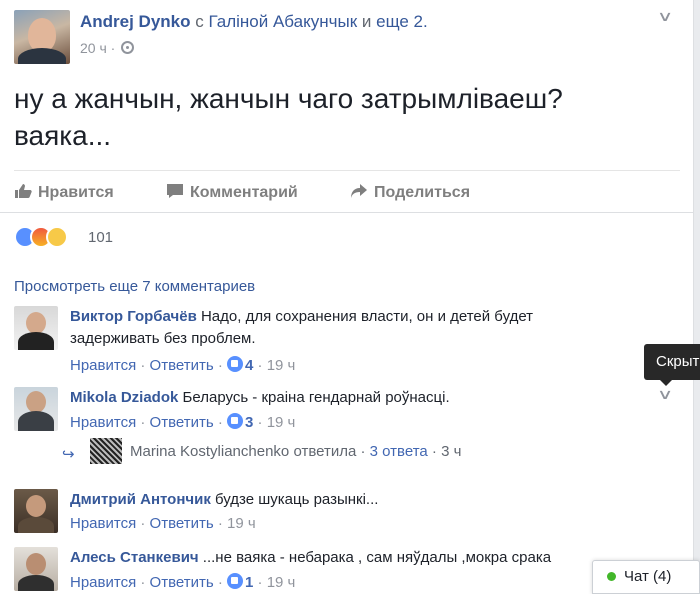 The image size is (700, 594). I want to click on share-arrow-icon, so click(359, 191).